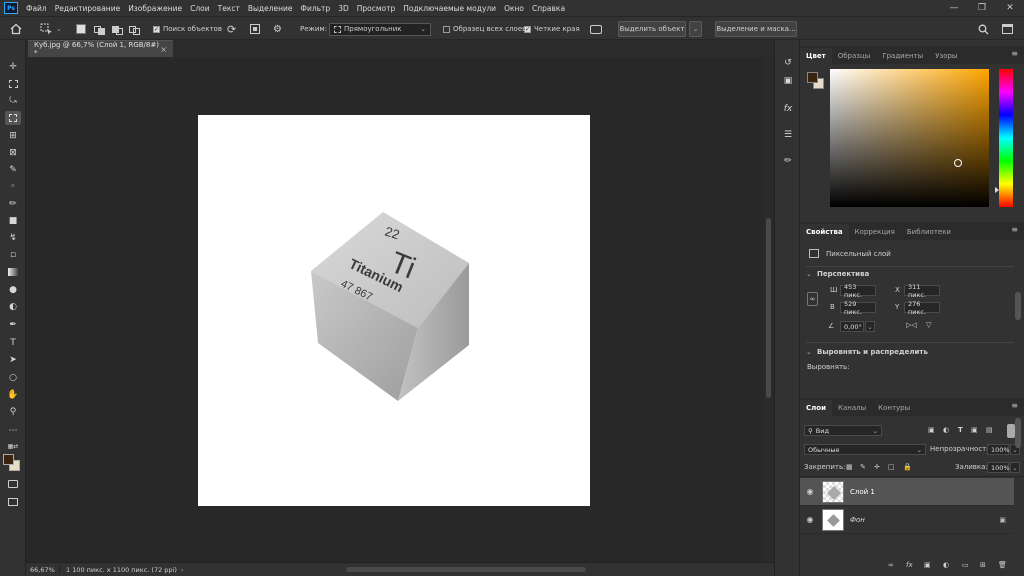 The width and height of the screenshot is (1024, 576). Describe the element at coordinates (998, 449) in the screenshot. I see `opacity-field: 100%` at that location.